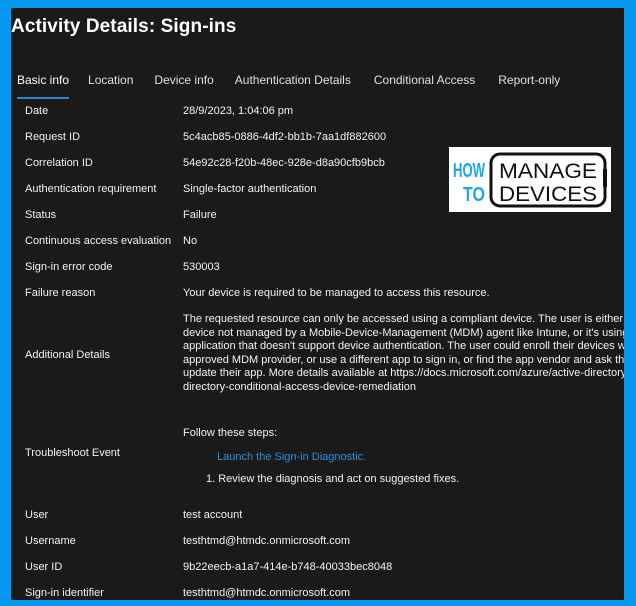 Image resolution: width=636 pixels, height=606 pixels. What do you see at coordinates (201, 267) in the screenshot?
I see `field-value: 530003` at bounding box center [201, 267].